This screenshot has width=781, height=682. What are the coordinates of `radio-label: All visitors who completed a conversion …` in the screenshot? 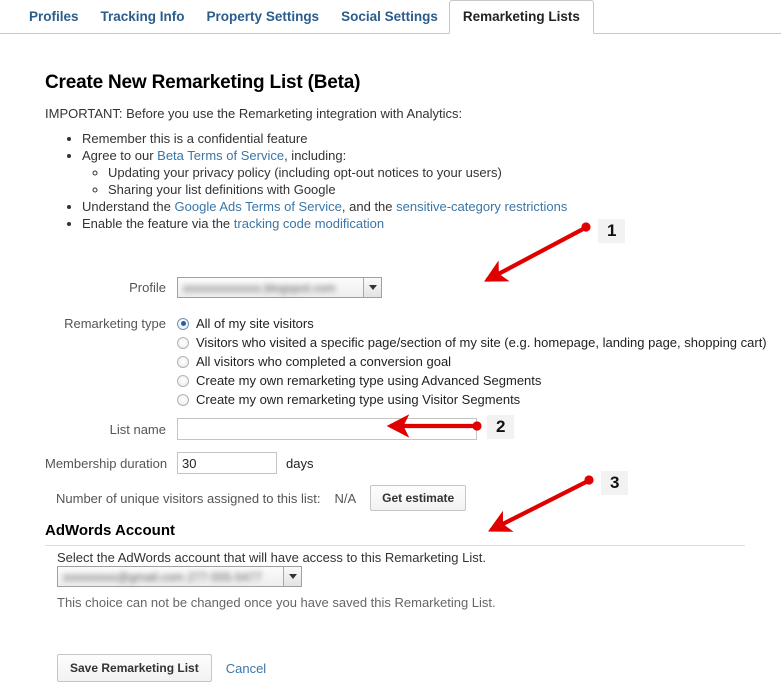 It's located at (324, 361).